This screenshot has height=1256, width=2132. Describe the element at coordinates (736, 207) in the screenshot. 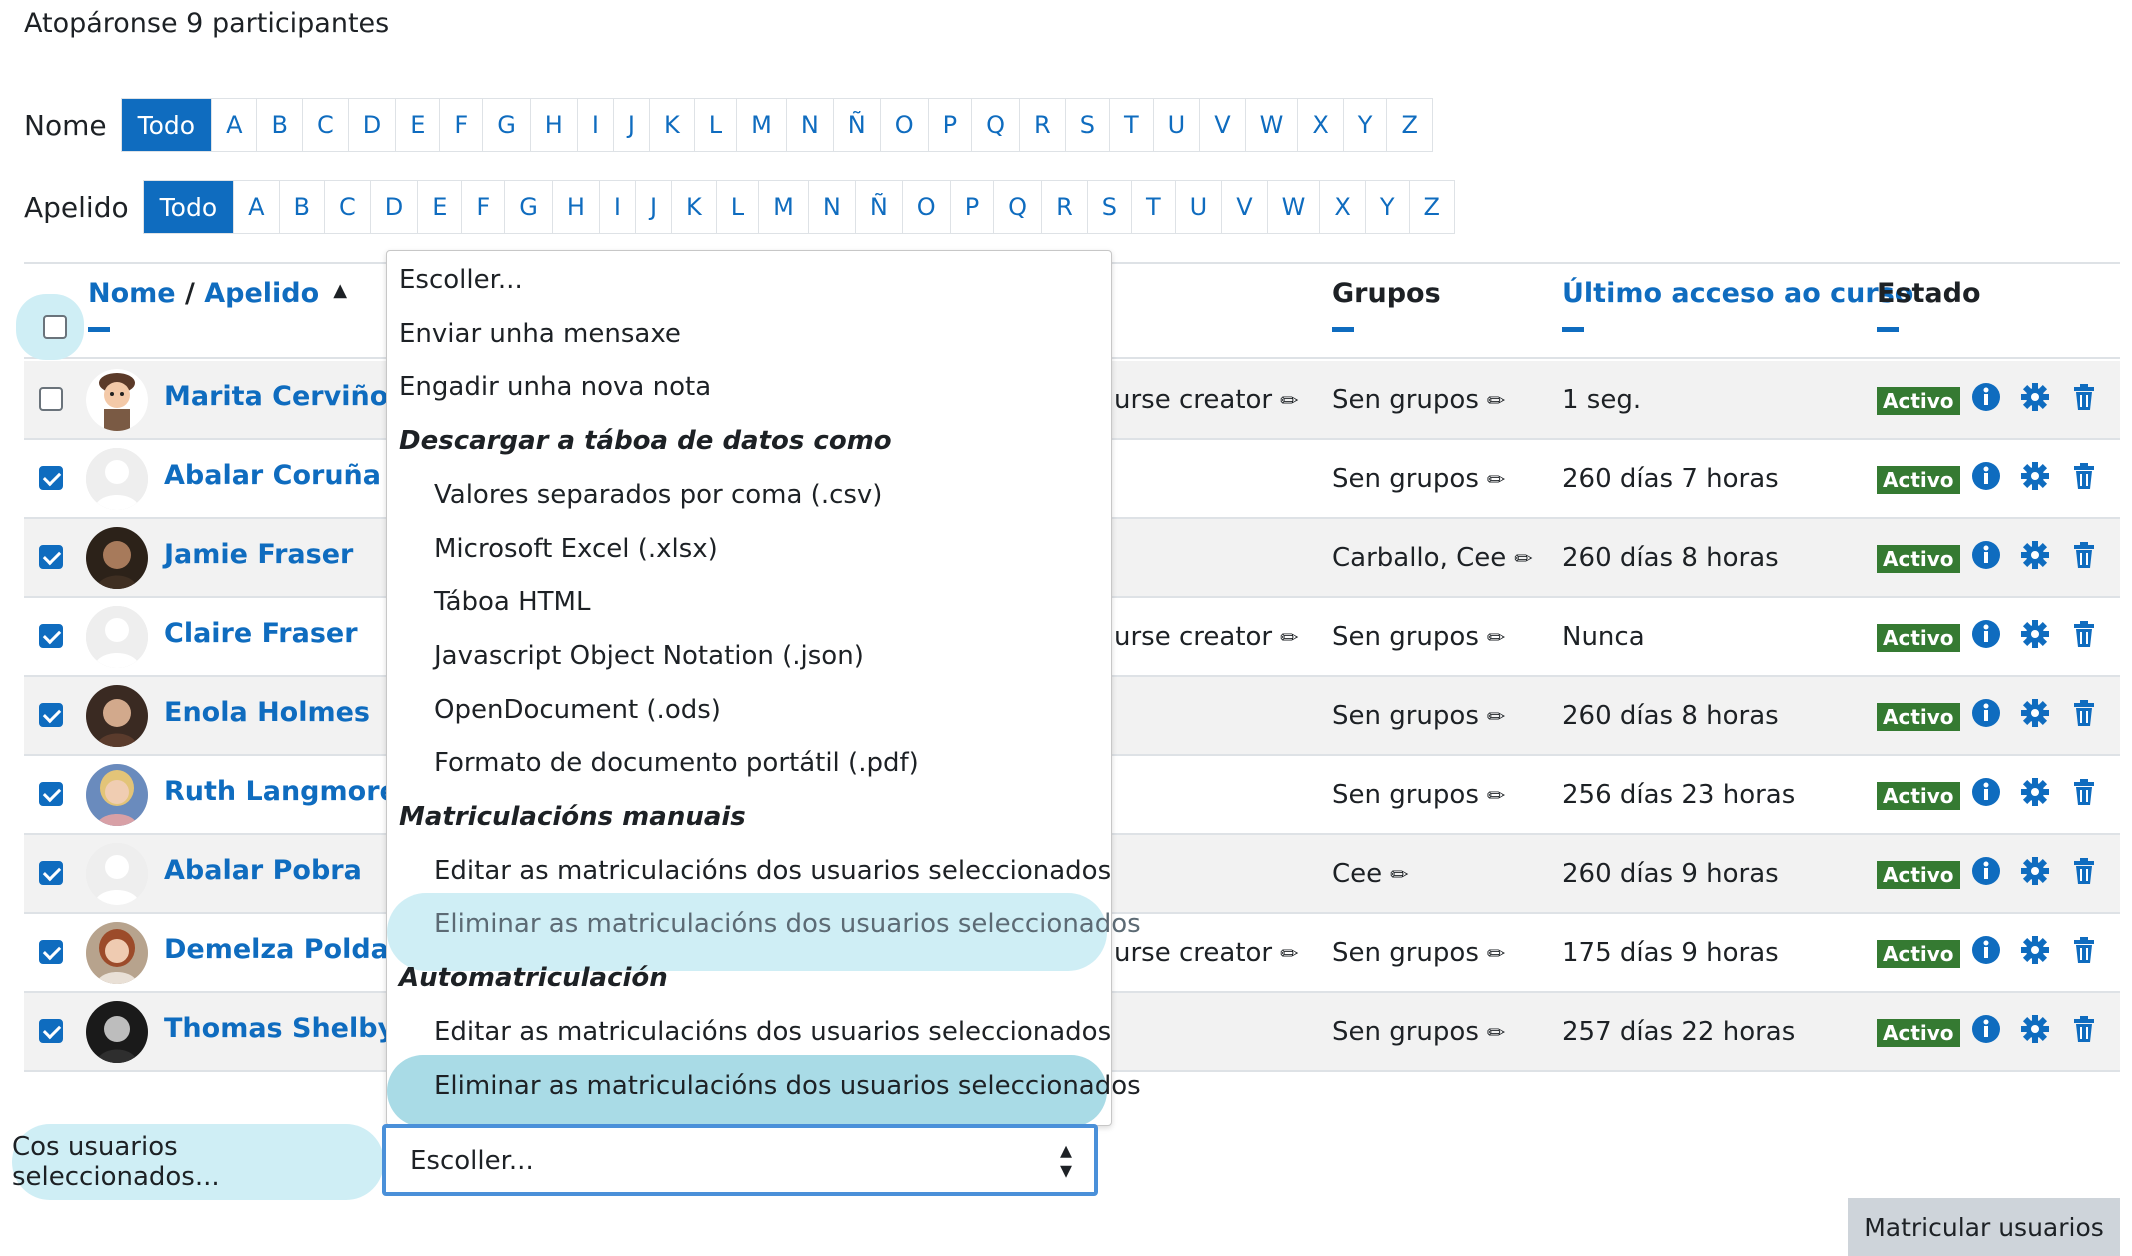

I see `last-name-initial-letter: L` at that location.